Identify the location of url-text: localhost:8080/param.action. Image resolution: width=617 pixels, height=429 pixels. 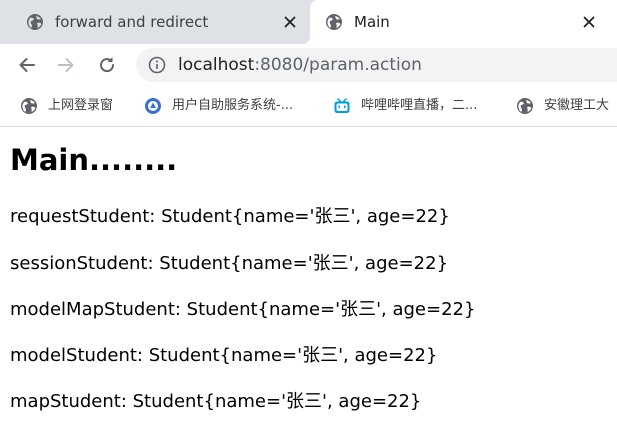
(300, 65).